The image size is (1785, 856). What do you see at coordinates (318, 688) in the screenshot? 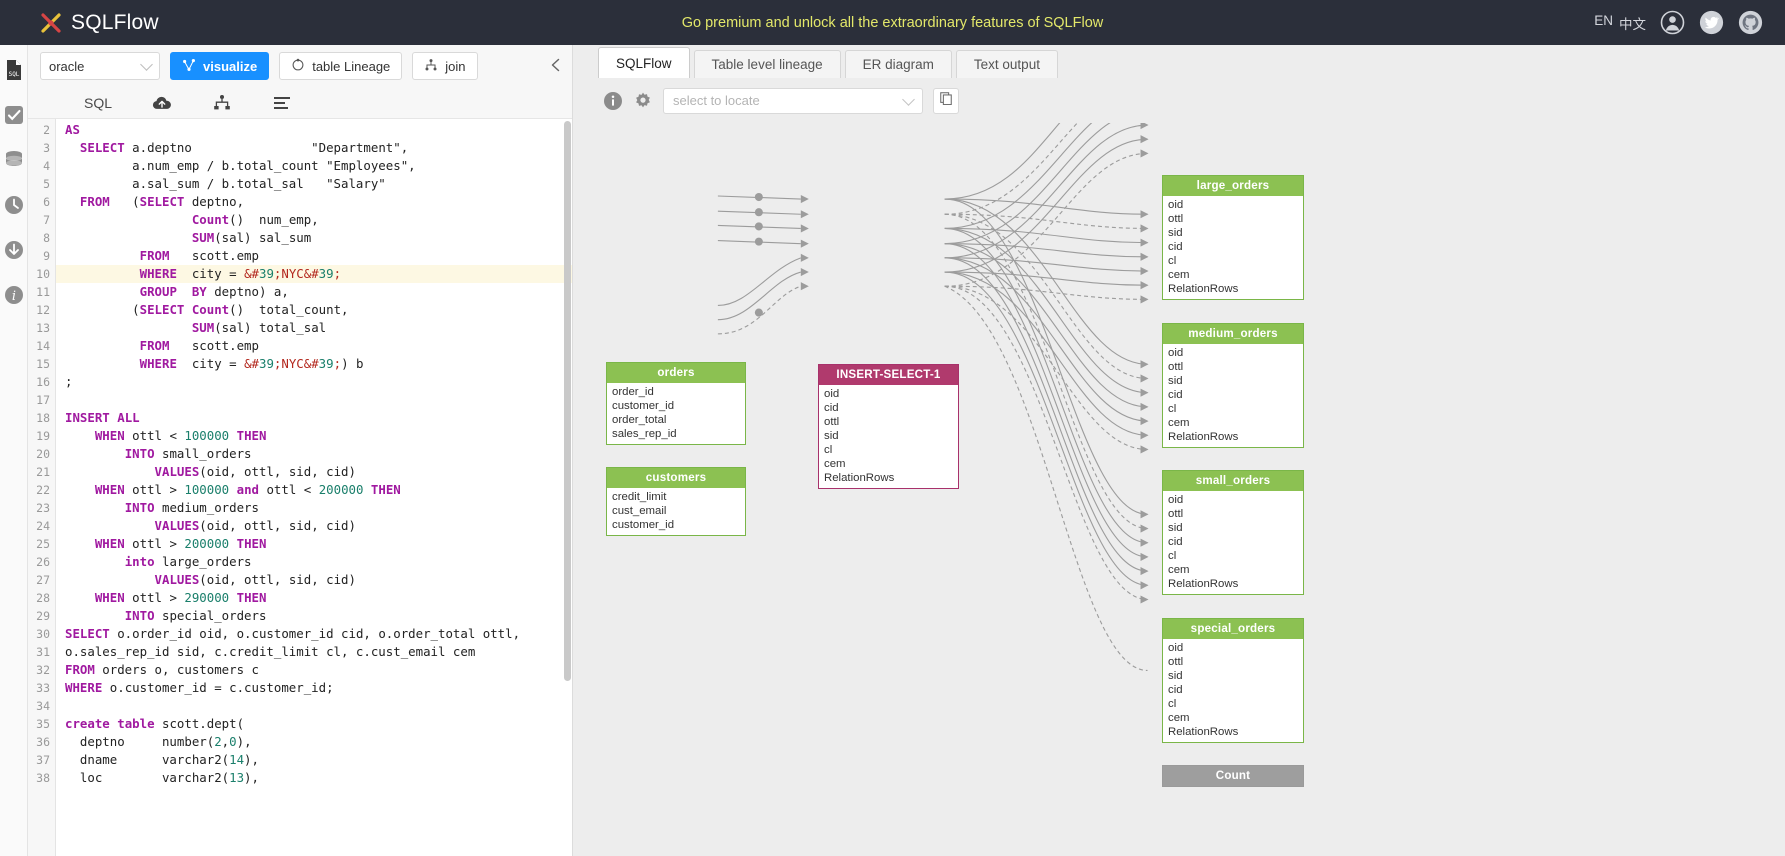
I see `code-line: WHERE o.customer_id = c.customer_id;` at bounding box center [318, 688].